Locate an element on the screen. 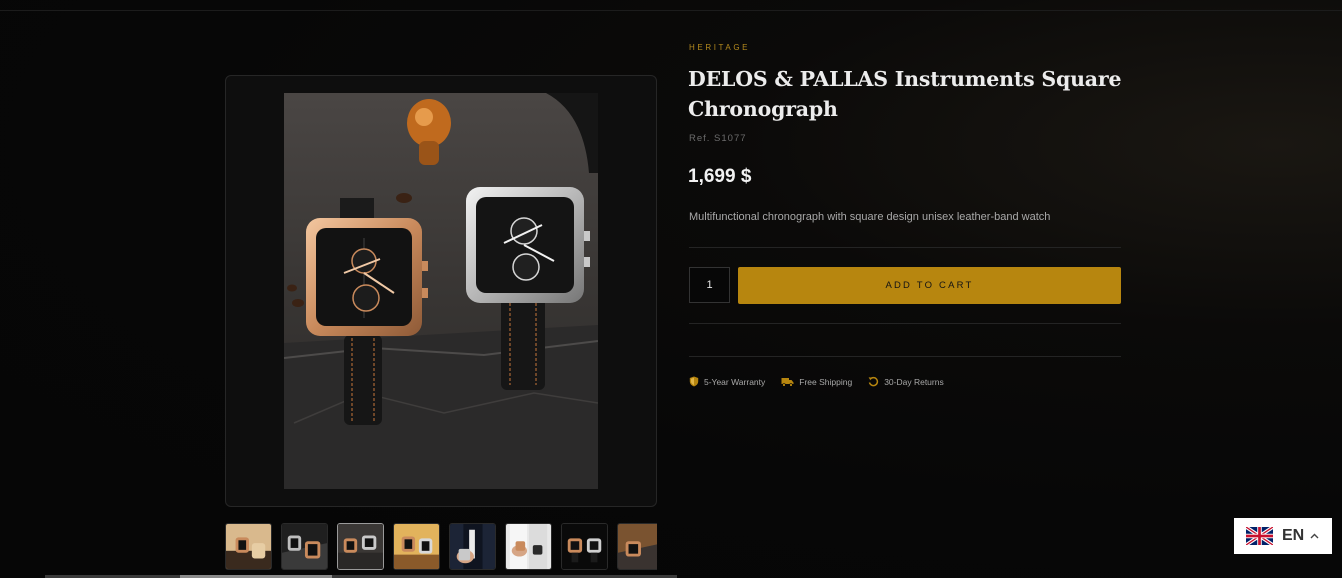 This screenshot has width=1342, height=578. feature-returns: 30-Day Returns is located at coordinates (906, 381).